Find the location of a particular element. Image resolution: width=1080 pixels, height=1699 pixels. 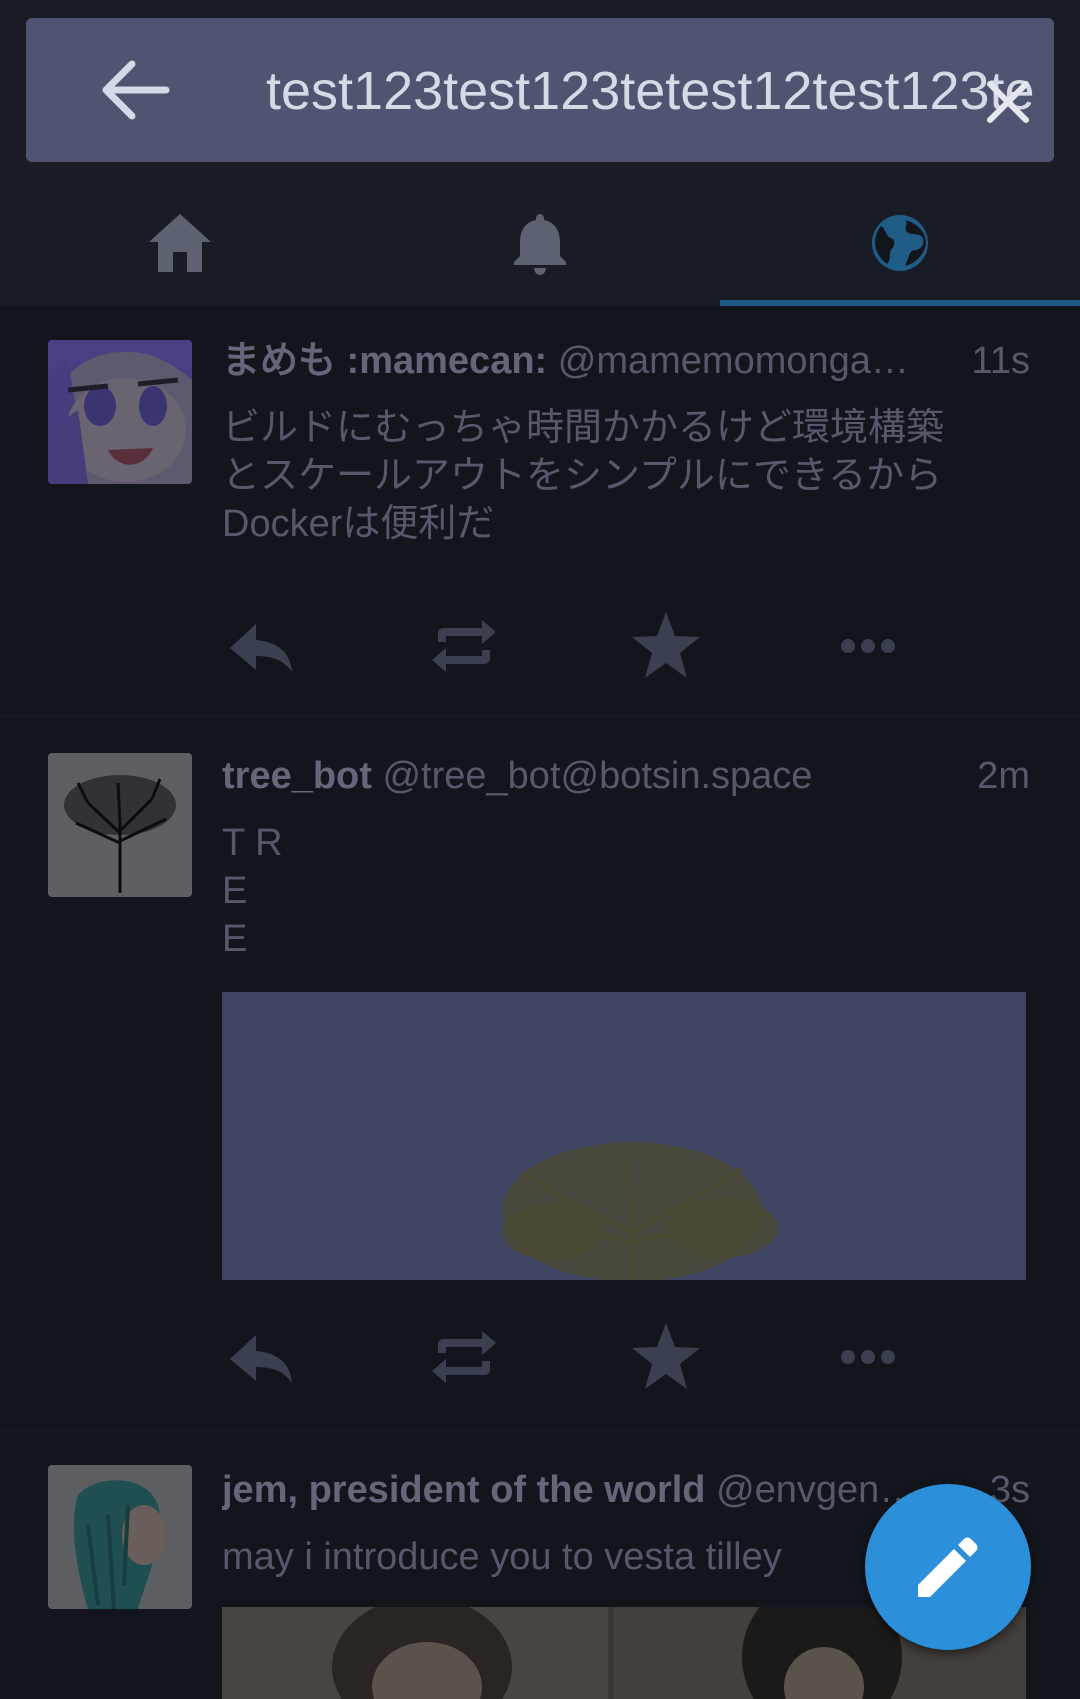

tab-federated is located at coordinates (900, 243).